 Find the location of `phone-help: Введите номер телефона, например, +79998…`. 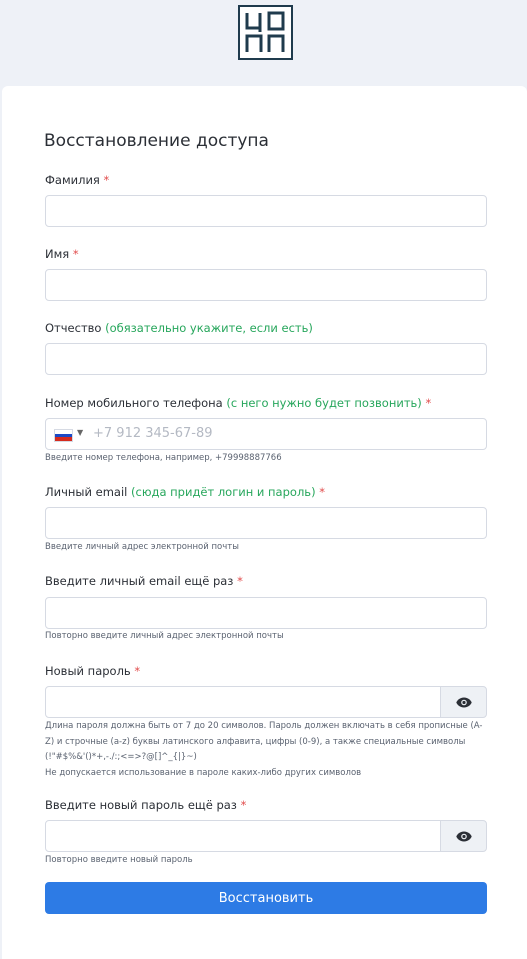

phone-help: Введите номер телефона, например, +79998… is located at coordinates (163, 458).